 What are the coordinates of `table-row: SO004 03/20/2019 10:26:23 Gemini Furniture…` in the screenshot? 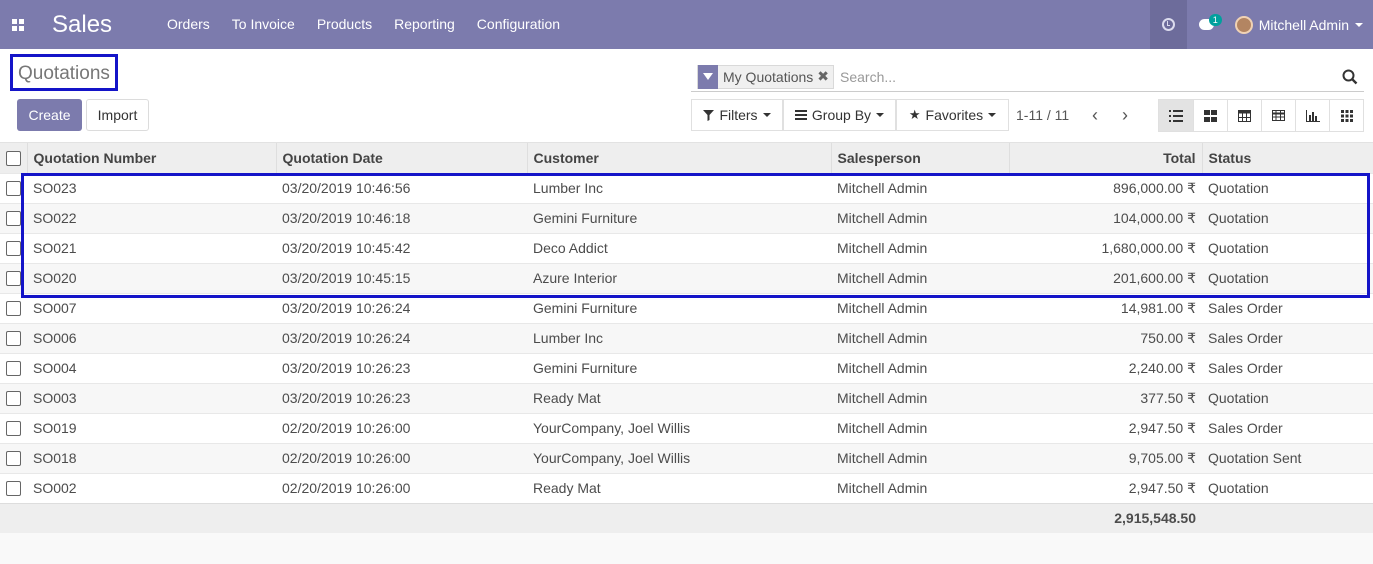 It's located at (686, 367).